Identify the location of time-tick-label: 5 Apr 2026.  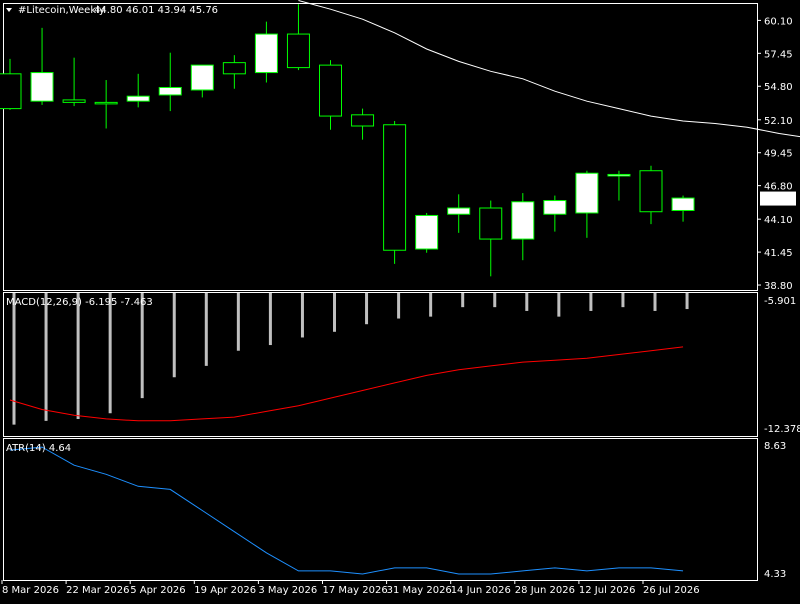
(157, 590).